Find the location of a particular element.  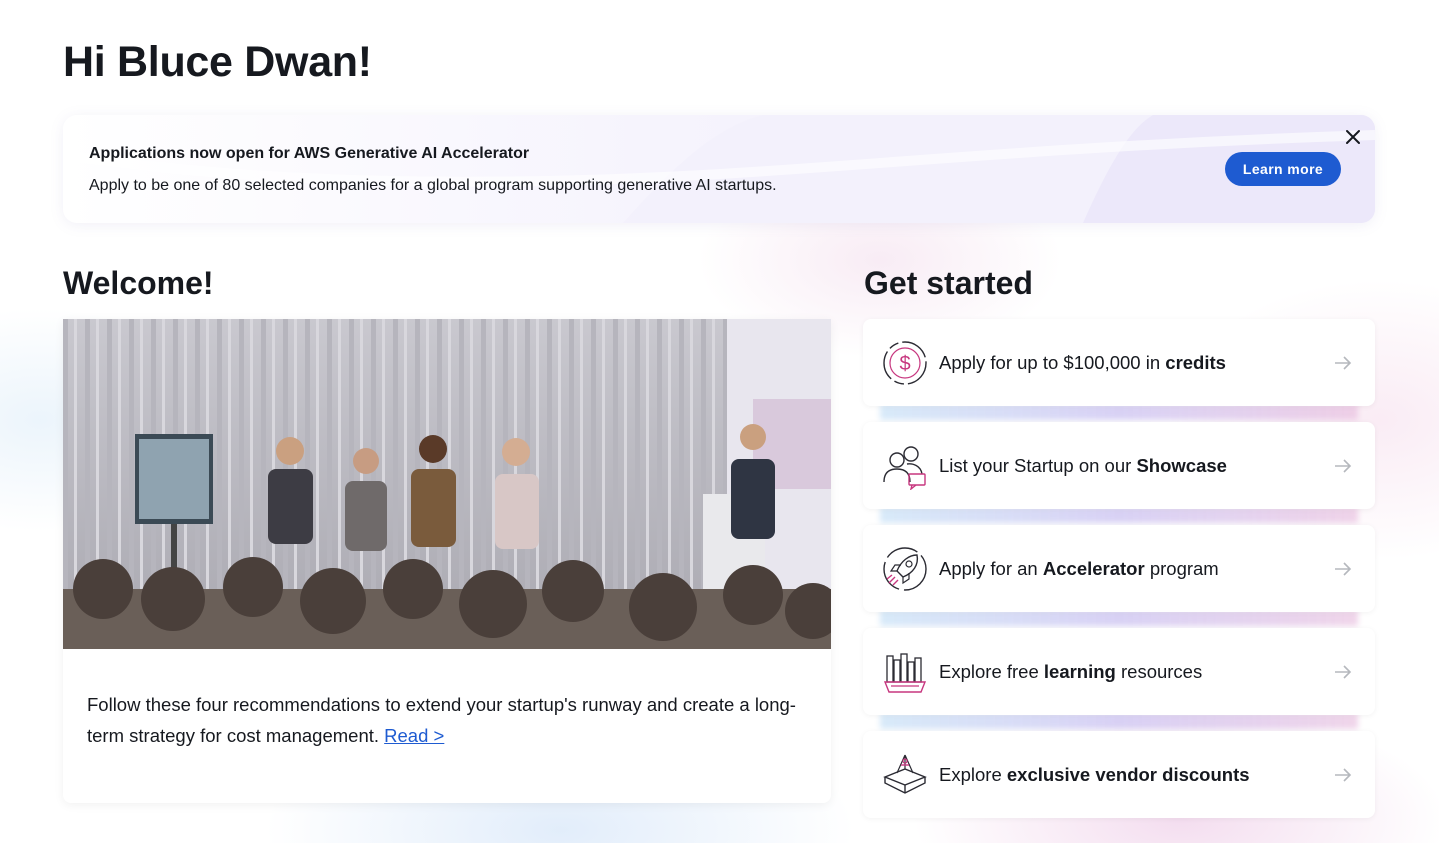

label-text: Apply for an is located at coordinates (991, 568).